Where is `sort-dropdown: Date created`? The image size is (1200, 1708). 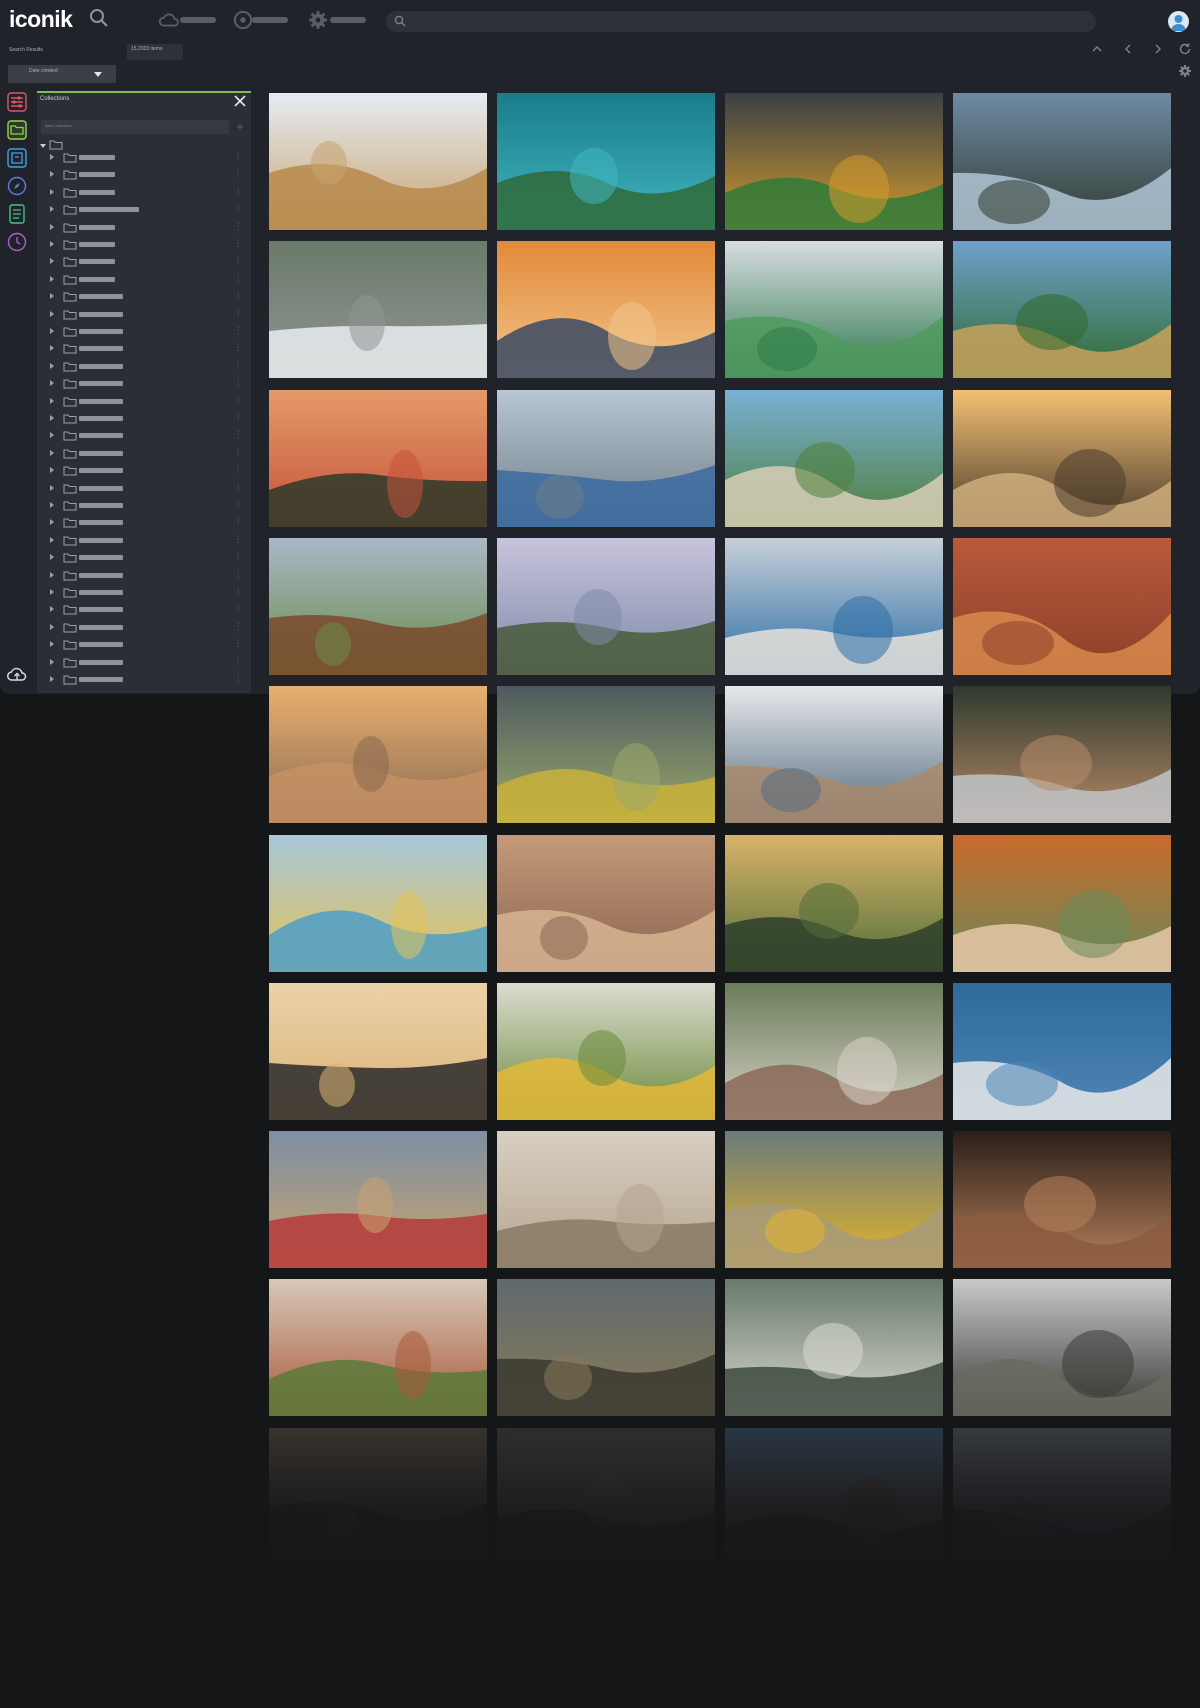
sort-dropdown: Date created is located at coordinates (62, 74).